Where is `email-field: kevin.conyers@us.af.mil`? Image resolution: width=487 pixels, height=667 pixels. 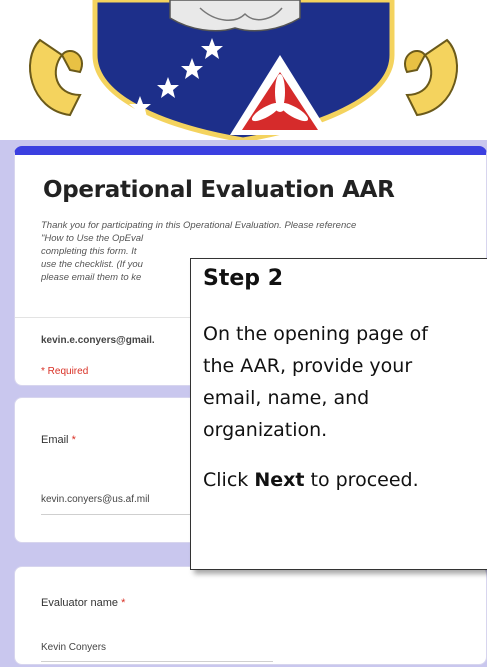 email-field: kevin.conyers@us.af.mil is located at coordinates (95, 499).